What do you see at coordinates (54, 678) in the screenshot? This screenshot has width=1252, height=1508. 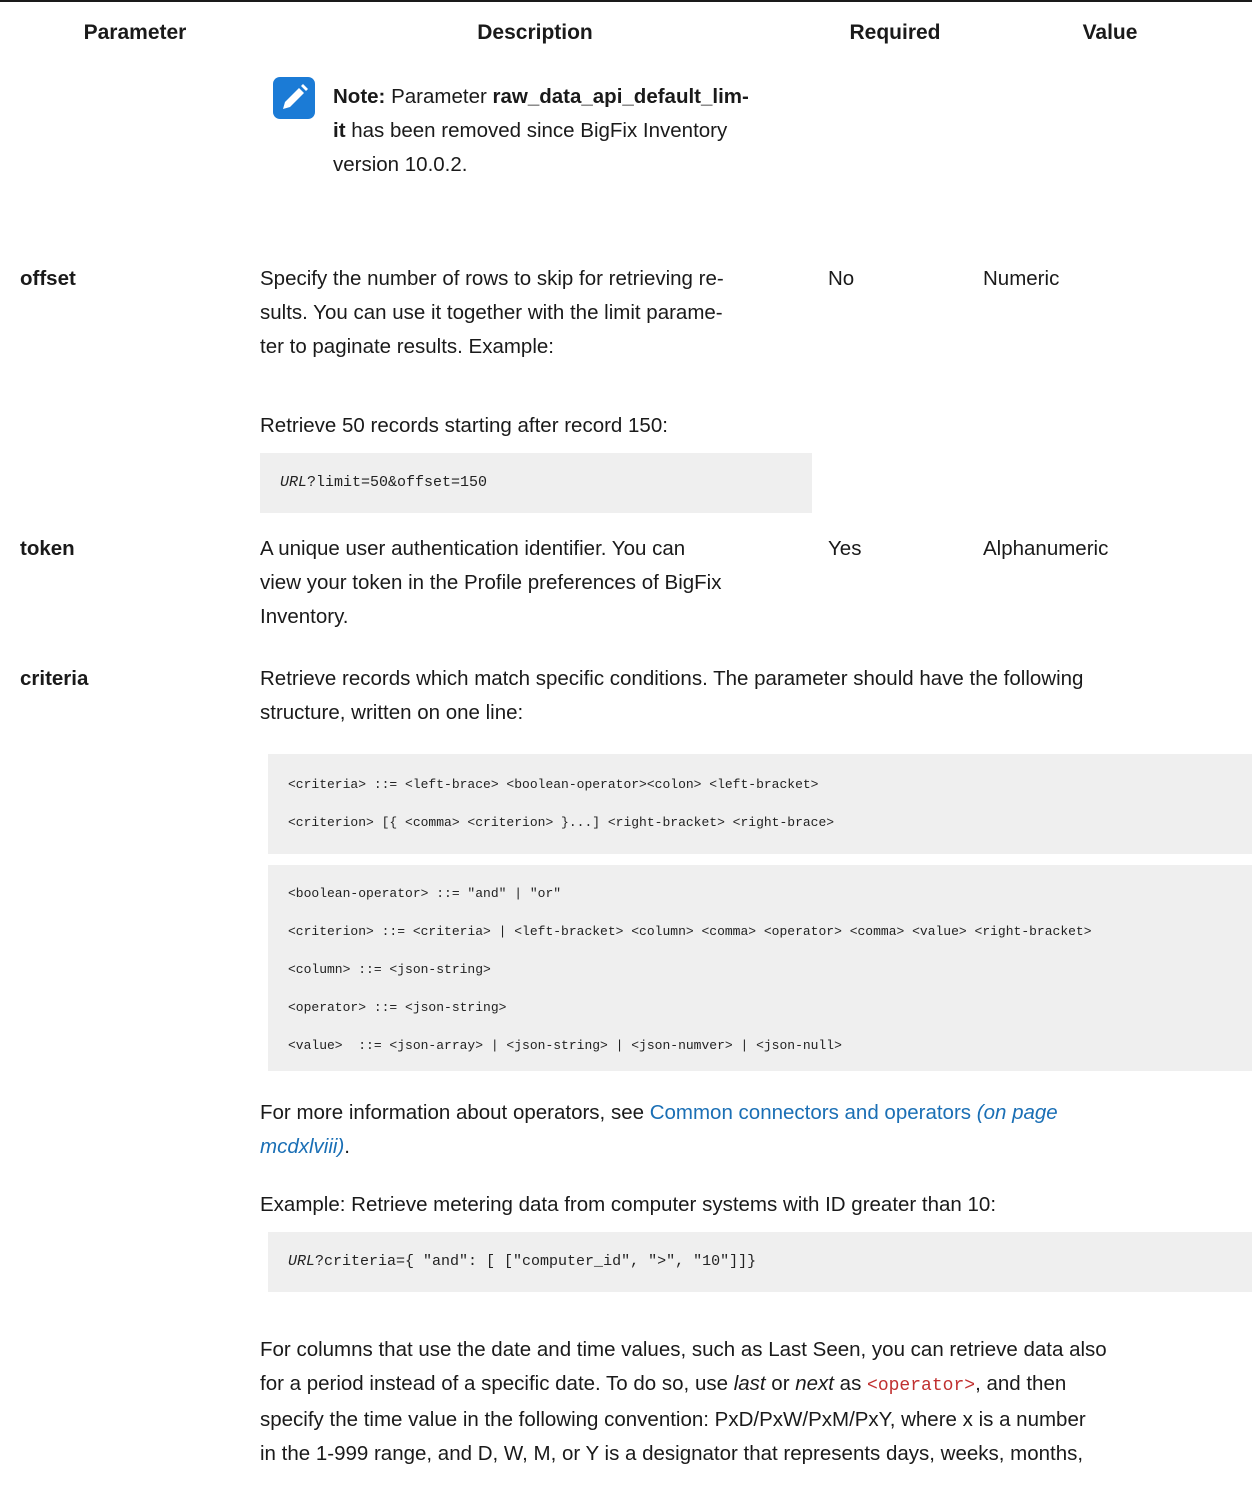 I see `param-name-criteria: criteria` at bounding box center [54, 678].